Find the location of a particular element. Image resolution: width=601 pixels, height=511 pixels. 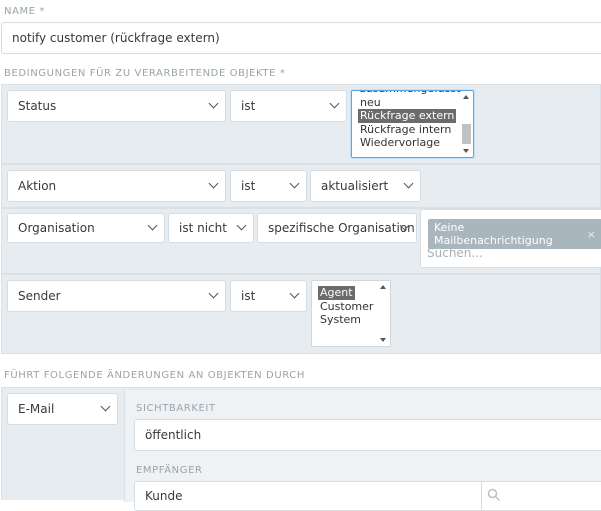

status-option-selected: Rückfrage extern is located at coordinates (407, 116).